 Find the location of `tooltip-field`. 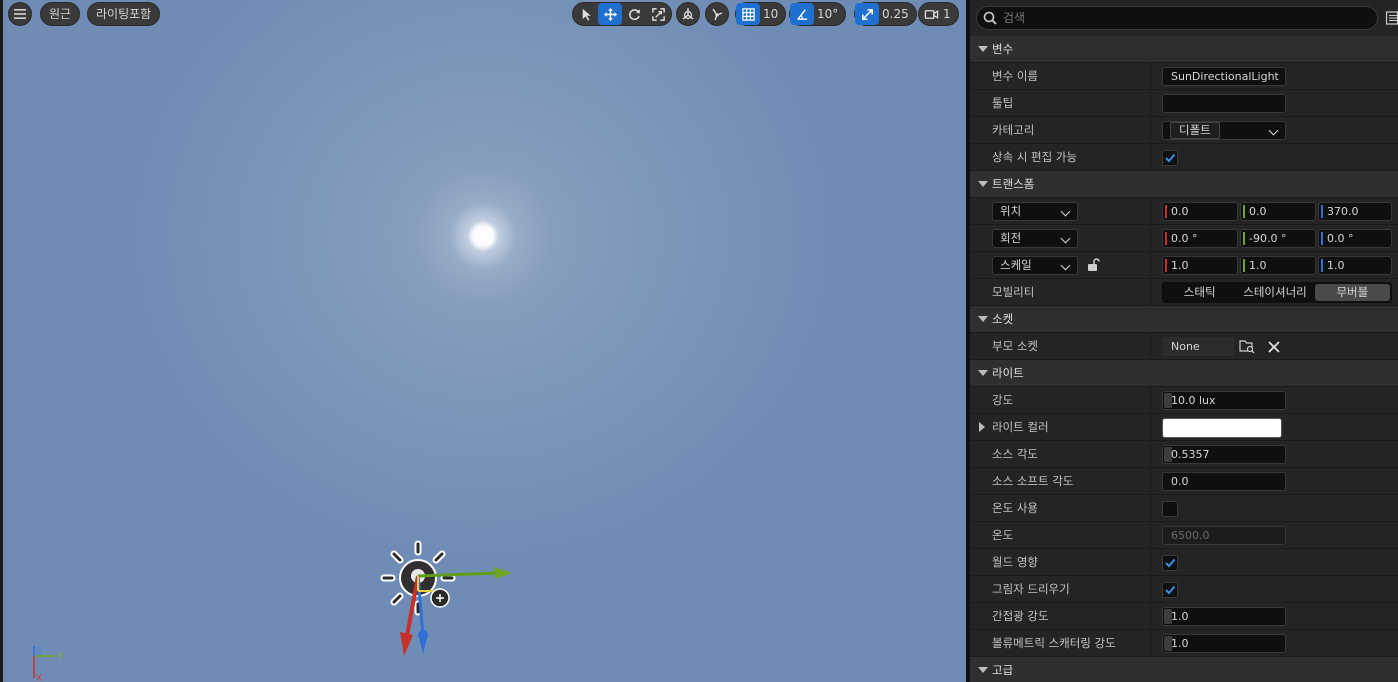

tooltip-field is located at coordinates (1224, 103).